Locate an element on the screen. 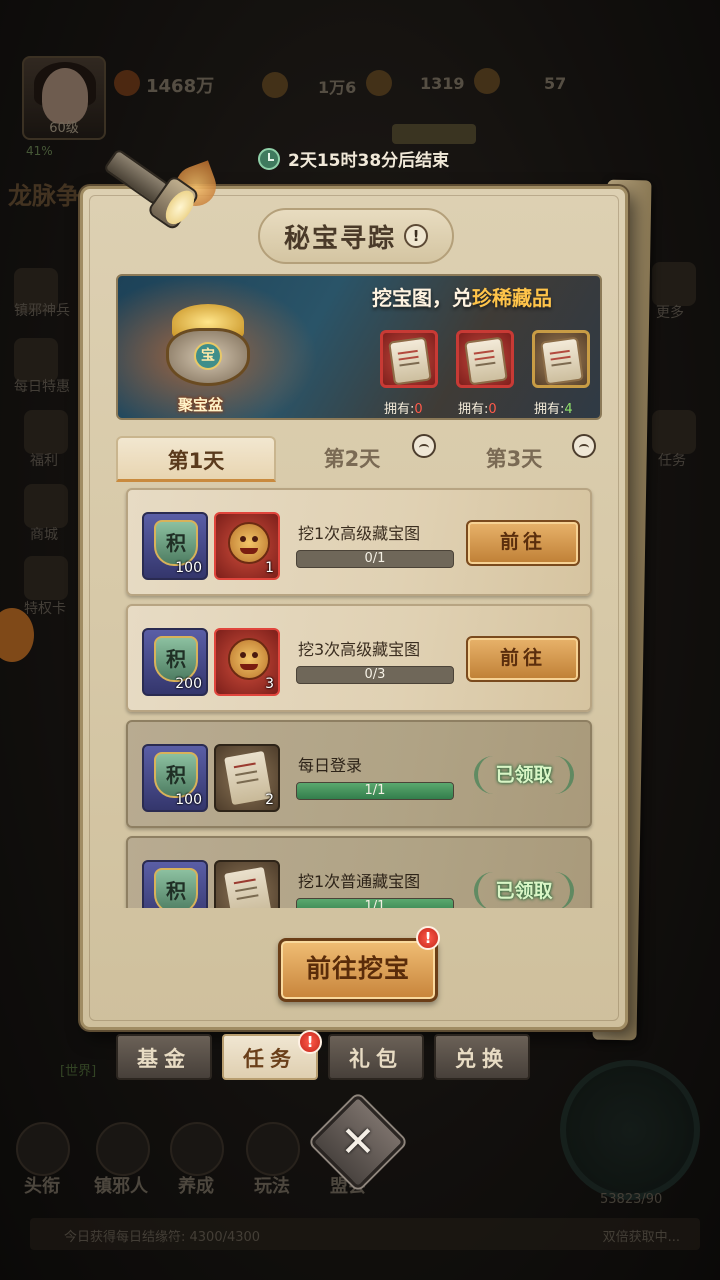 The image size is (720, 1280). tab-fund: 基金 is located at coordinates (164, 1057).